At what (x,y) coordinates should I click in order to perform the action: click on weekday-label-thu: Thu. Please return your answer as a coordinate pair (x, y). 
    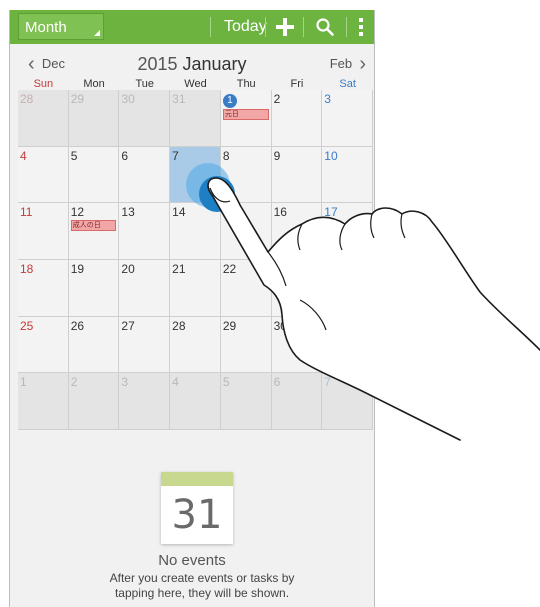
    Looking at the image, I should click on (246, 84).